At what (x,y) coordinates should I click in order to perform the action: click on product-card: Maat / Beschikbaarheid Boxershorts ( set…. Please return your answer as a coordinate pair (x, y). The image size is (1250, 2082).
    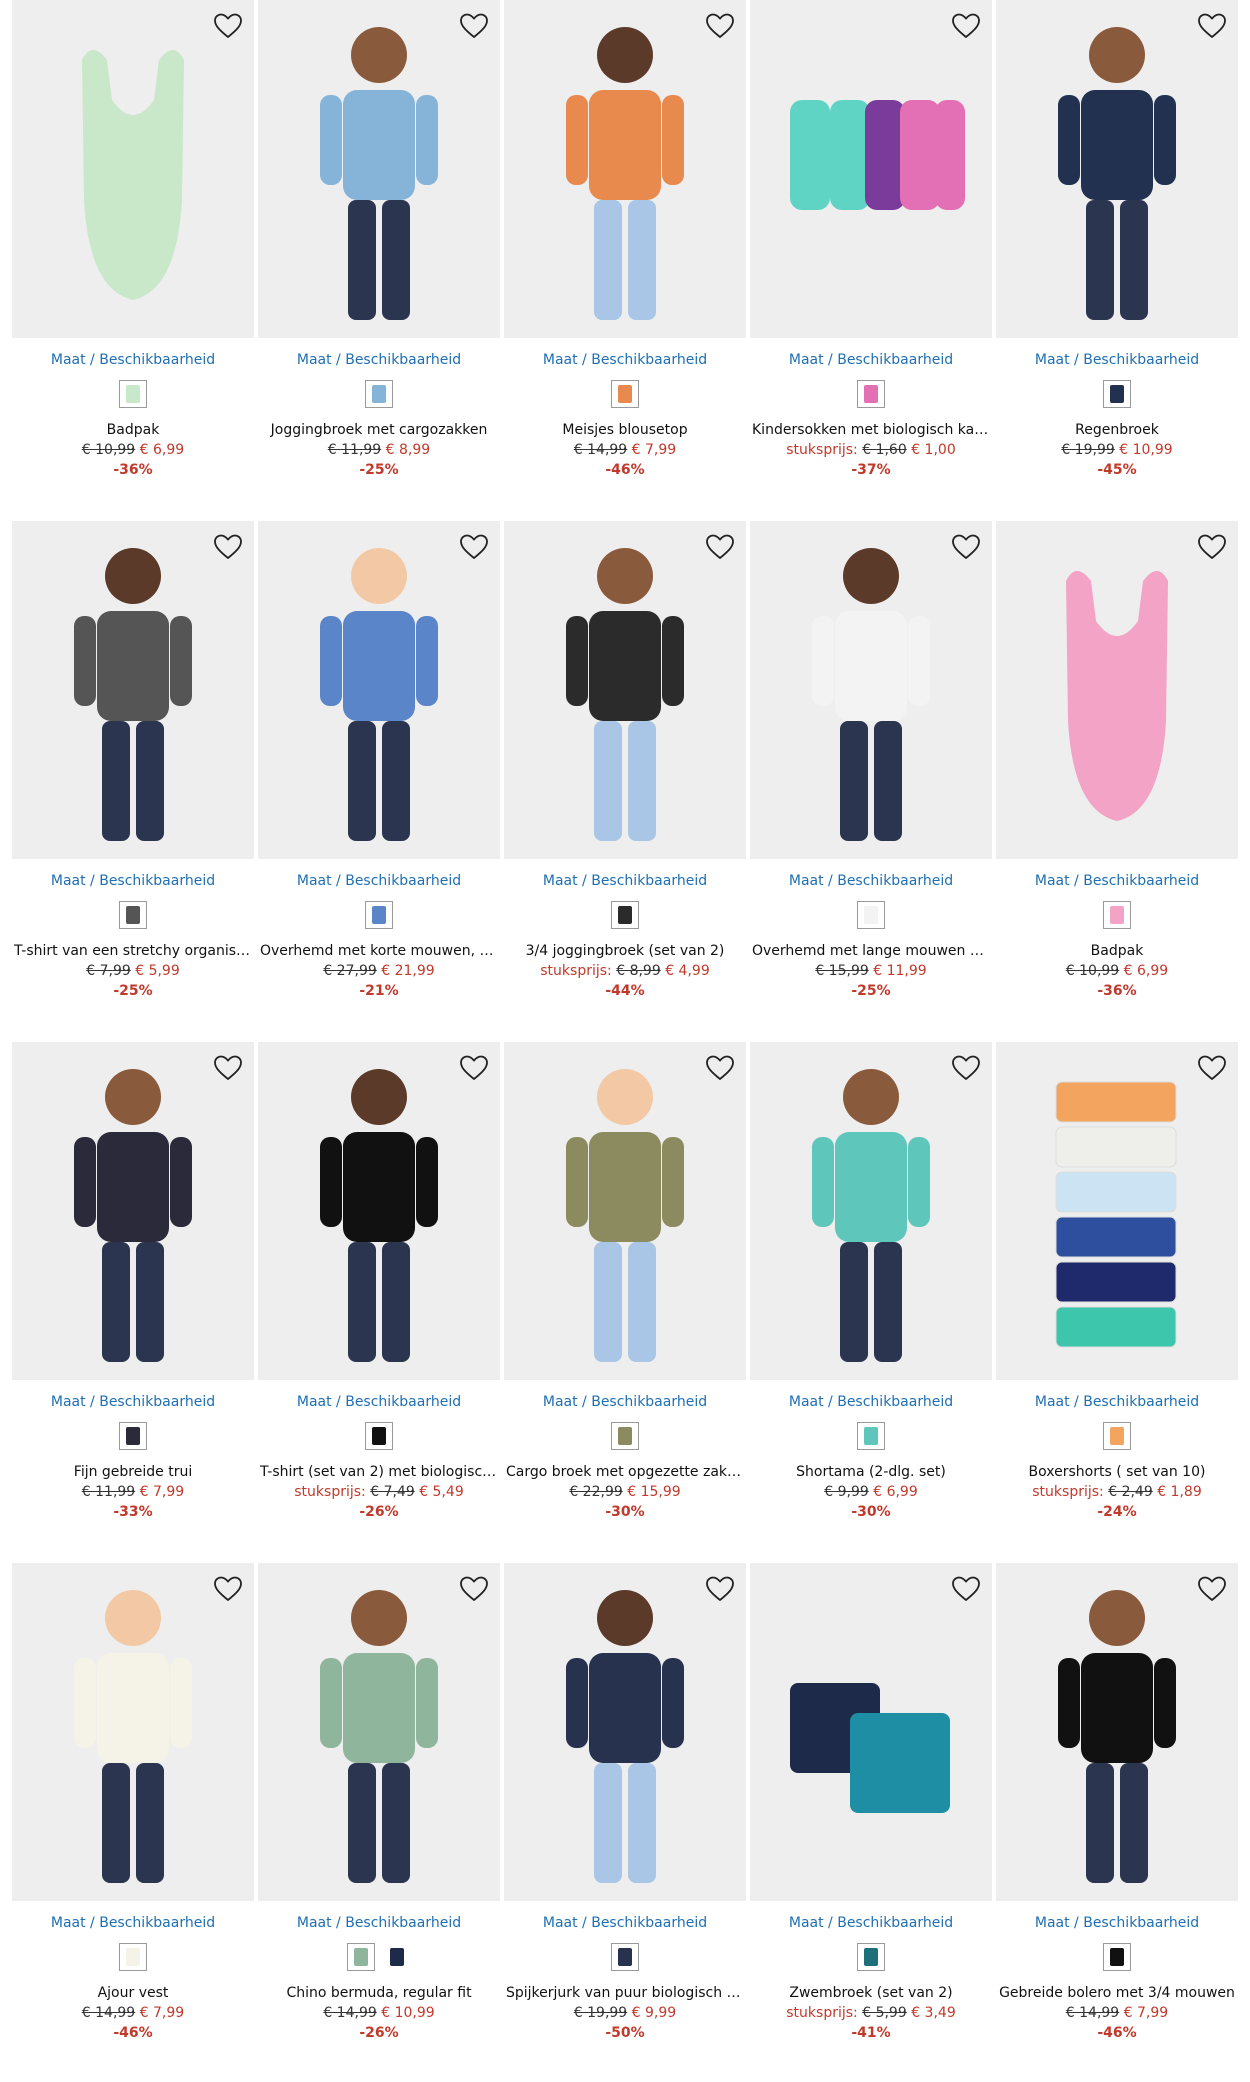
    Looking at the image, I should click on (1117, 1282).